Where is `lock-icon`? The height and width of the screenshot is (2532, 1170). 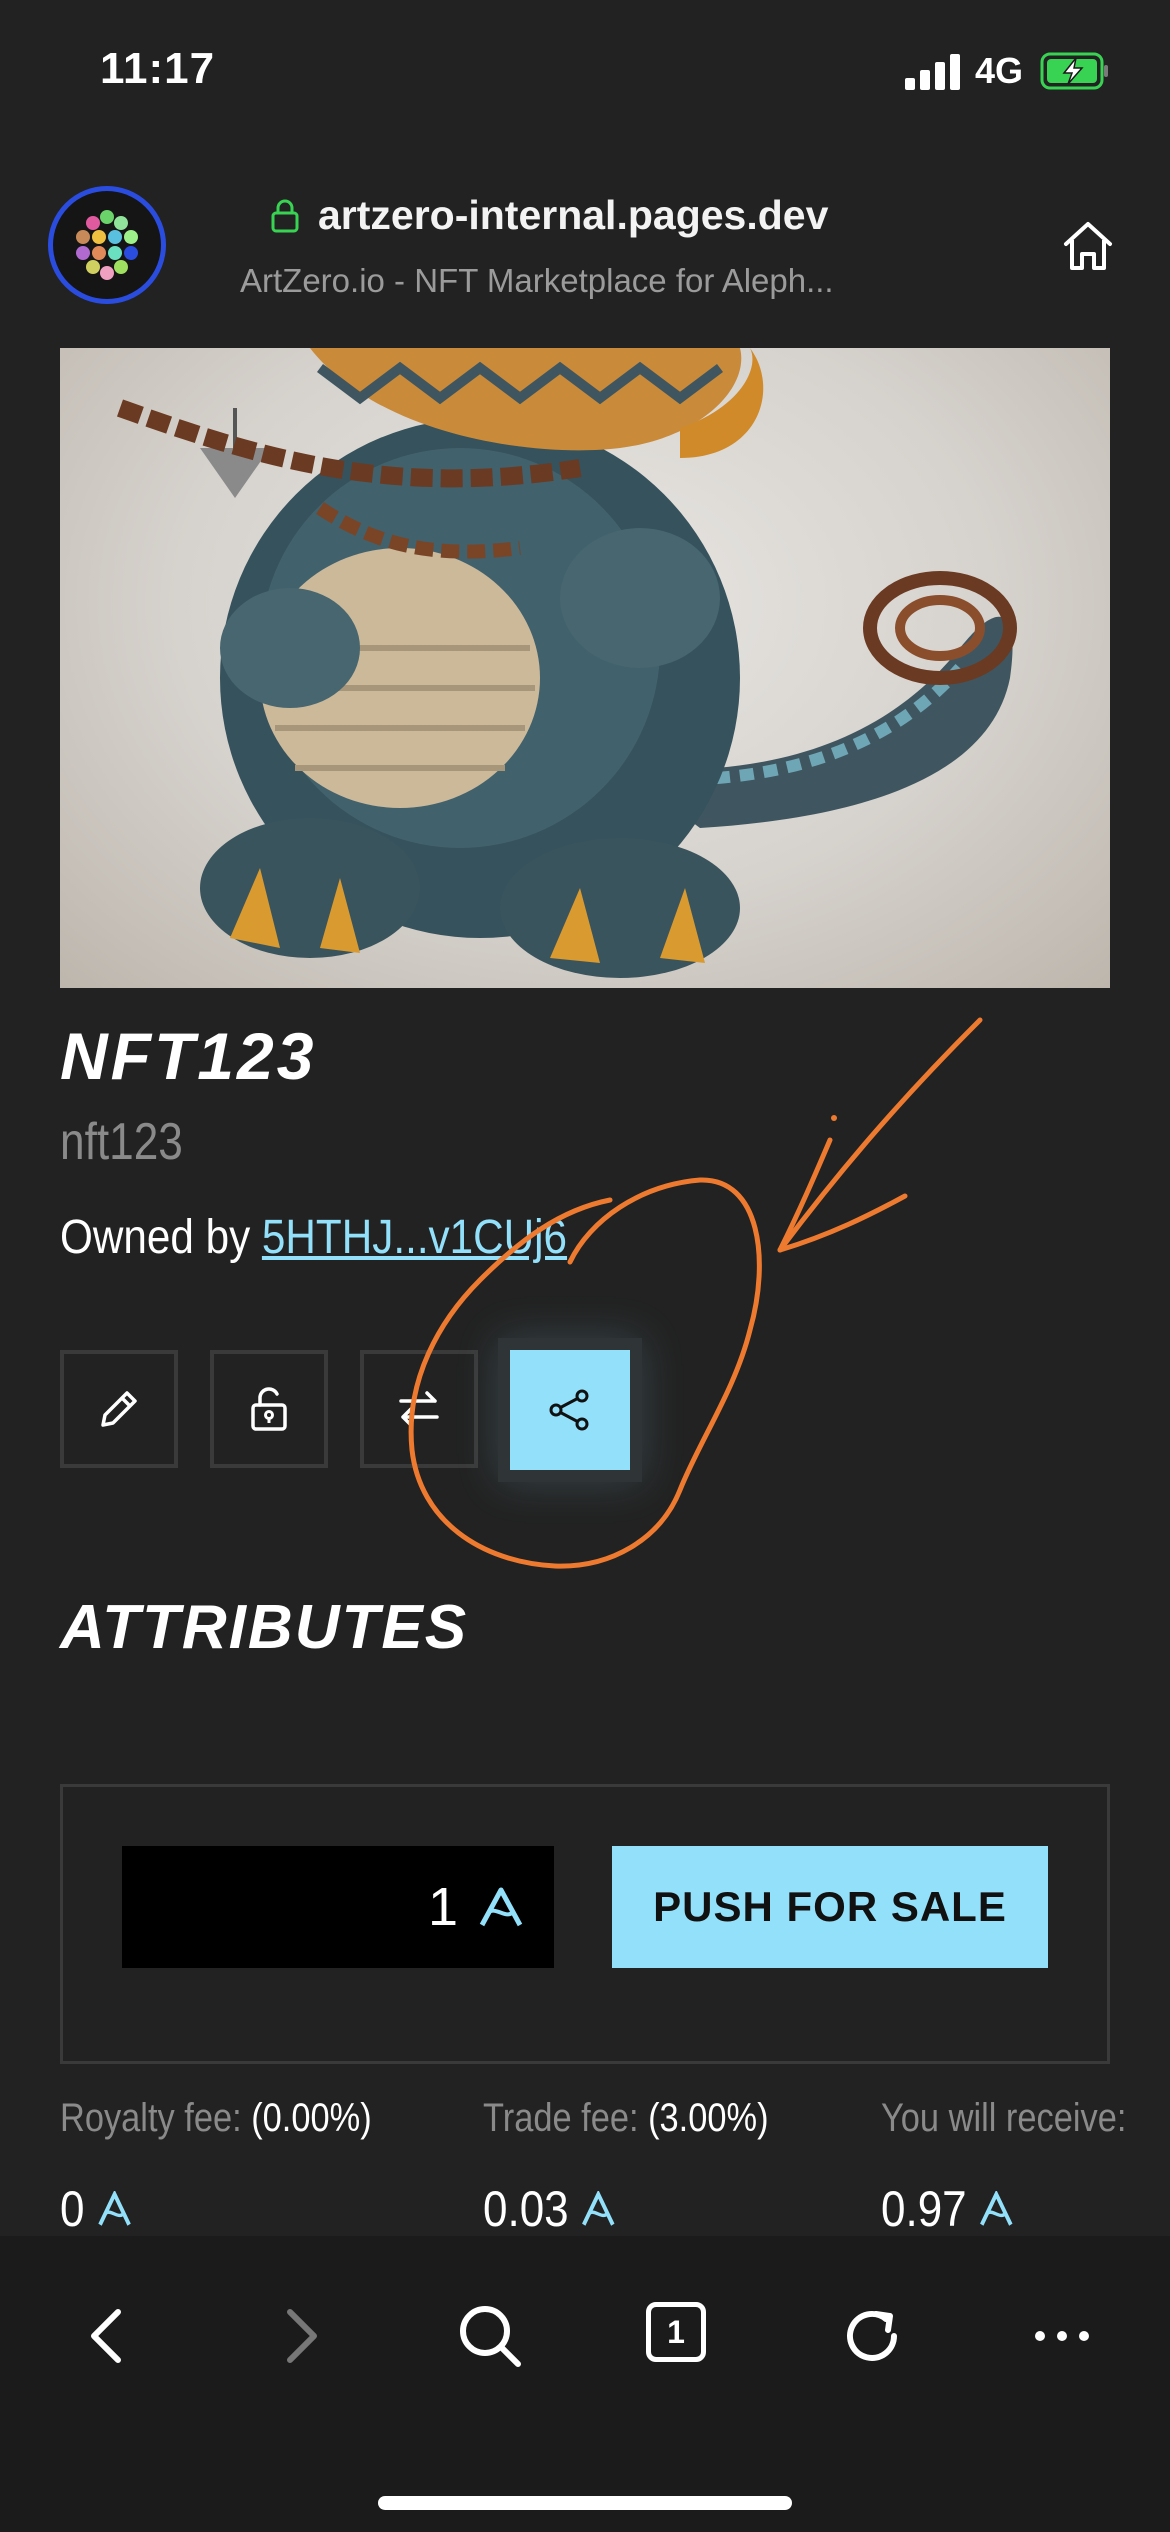 lock-icon is located at coordinates (285, 216).